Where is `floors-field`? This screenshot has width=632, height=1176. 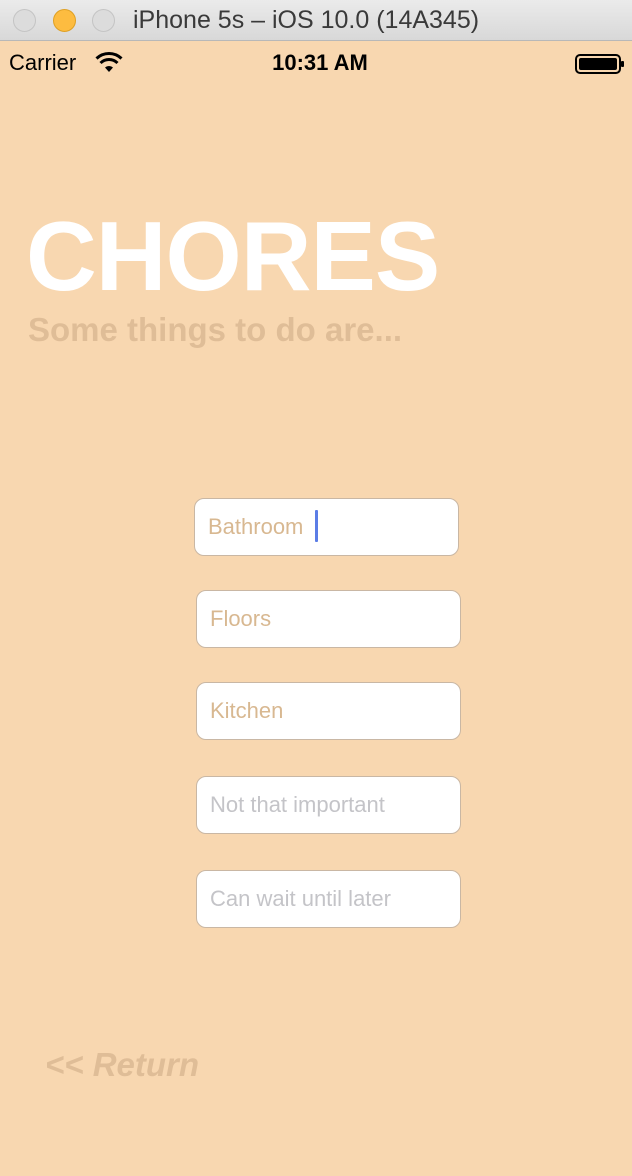 floors-field is located at coordinates (328, 619).